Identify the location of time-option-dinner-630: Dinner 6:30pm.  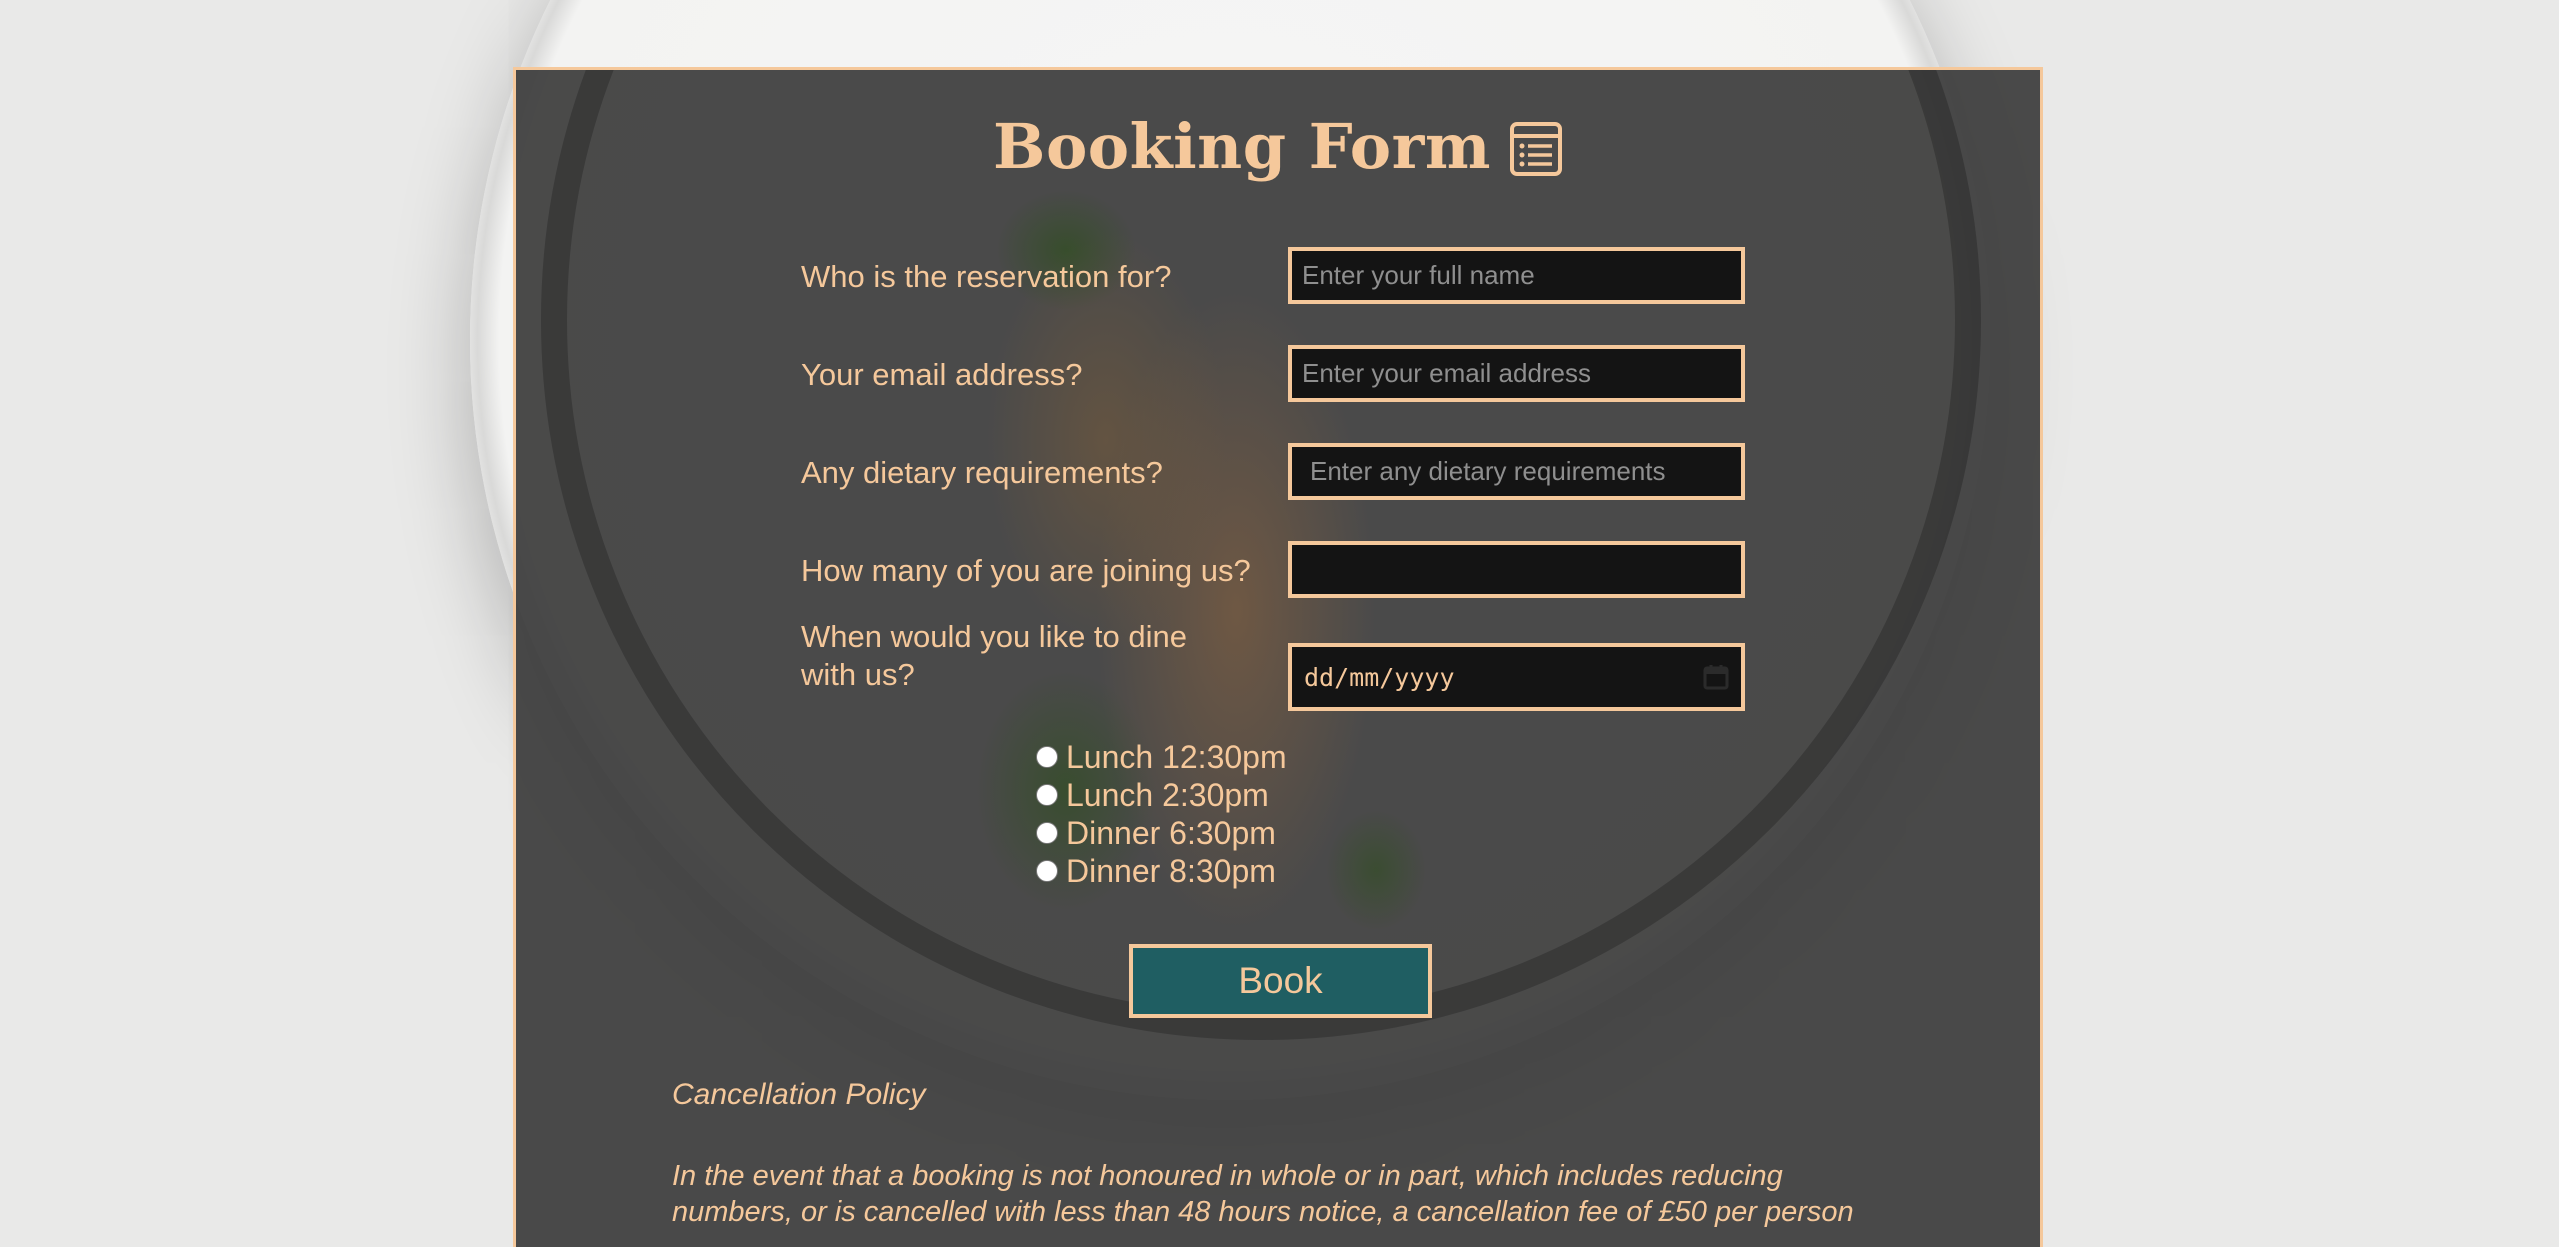
(1161, 833).